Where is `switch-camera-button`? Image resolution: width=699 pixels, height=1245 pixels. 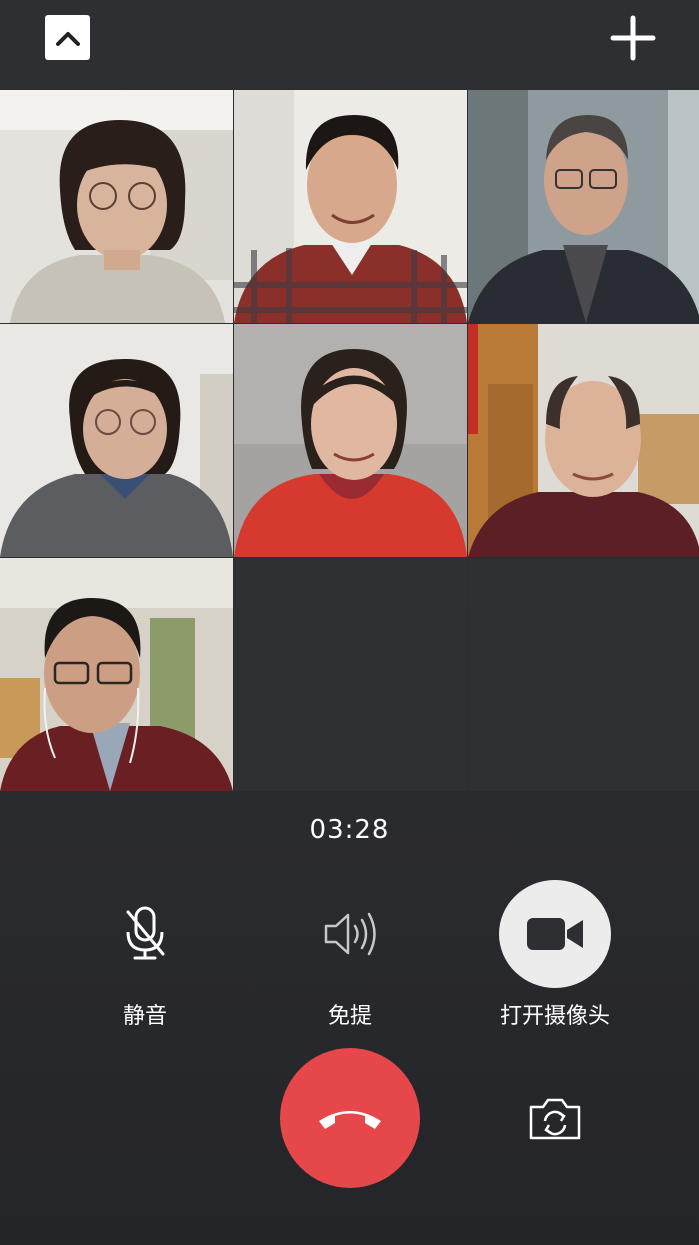 switch-camera-button is located at coordinates (555, 1118).